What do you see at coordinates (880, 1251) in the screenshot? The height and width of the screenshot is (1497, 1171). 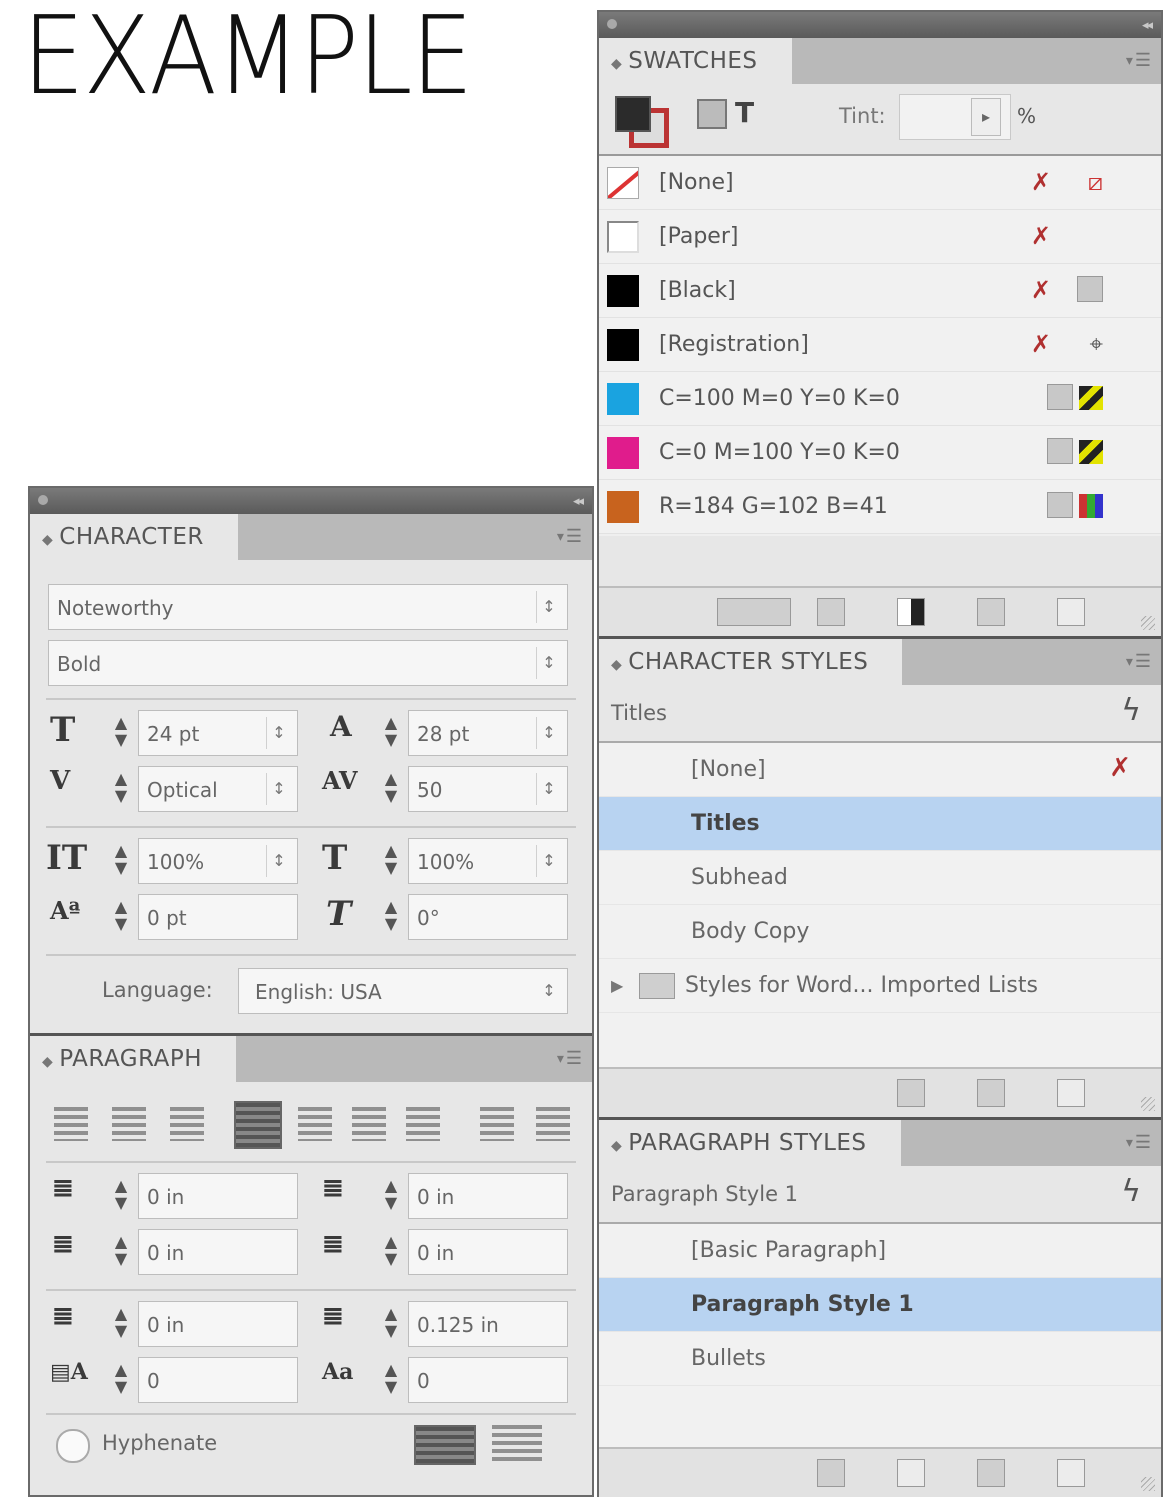 I see `paragraph-style-row: [Basic Paragraph]` at bounding box center [880, 1251].